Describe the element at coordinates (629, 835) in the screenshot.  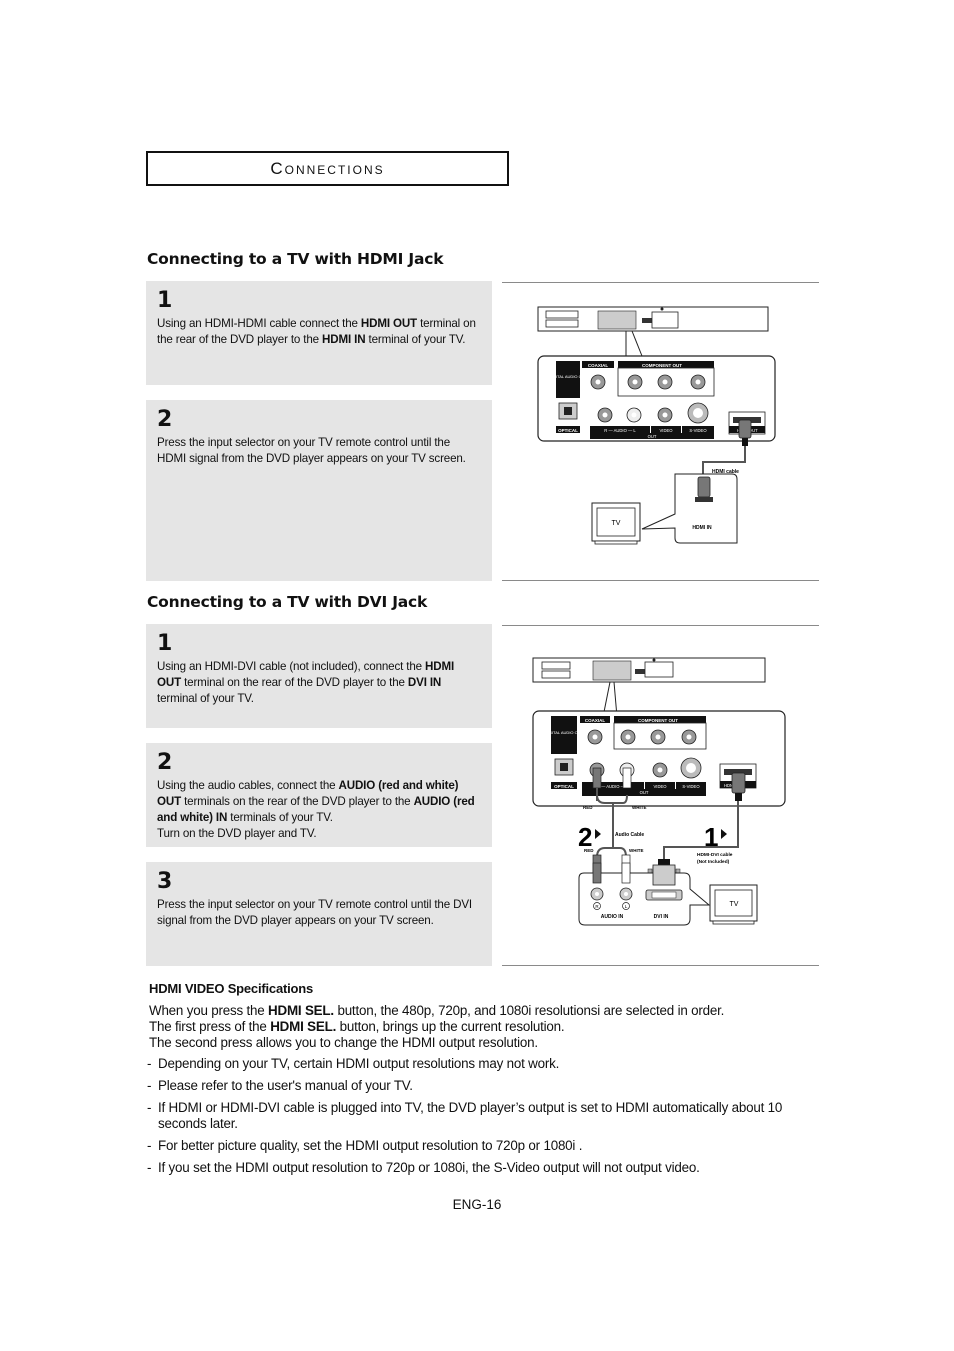
I see `audio-cable-label: Audio Cable` at that location.